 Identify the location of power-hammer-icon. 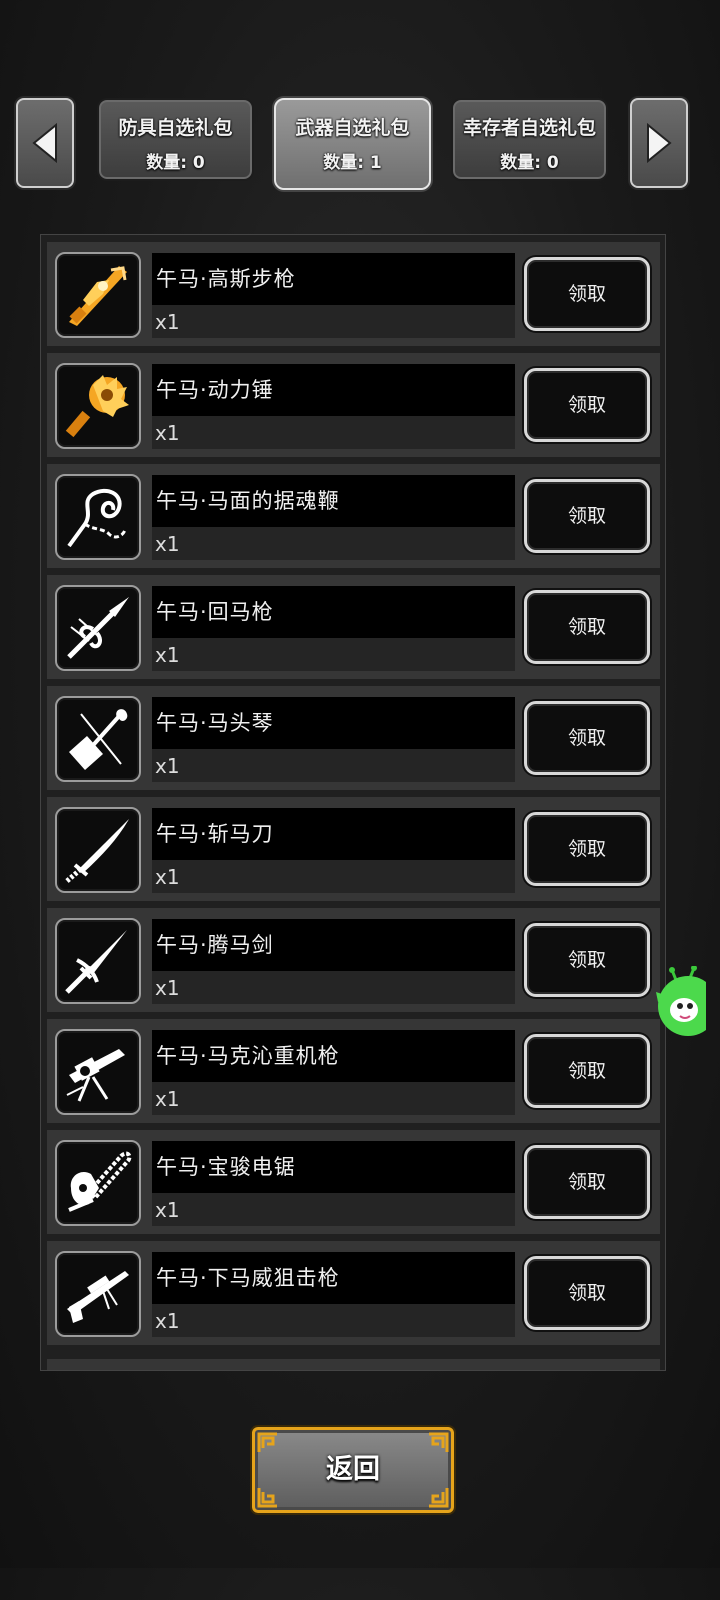
(97, 406).